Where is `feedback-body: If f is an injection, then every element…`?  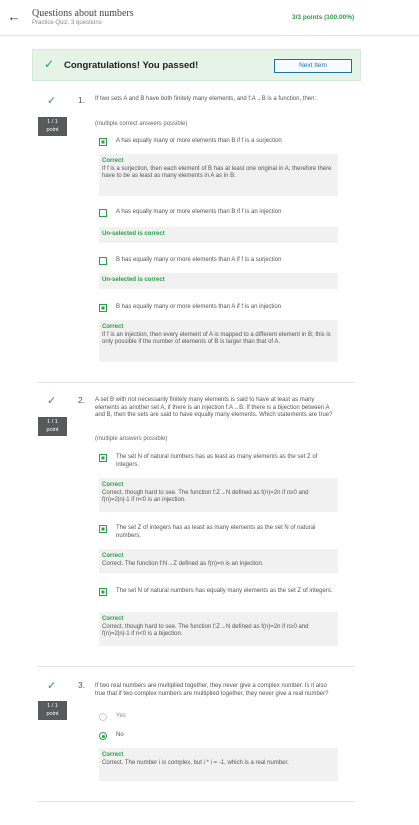
feedback-body: If f is an injection, then every element… is located at coordinates (216, 338).